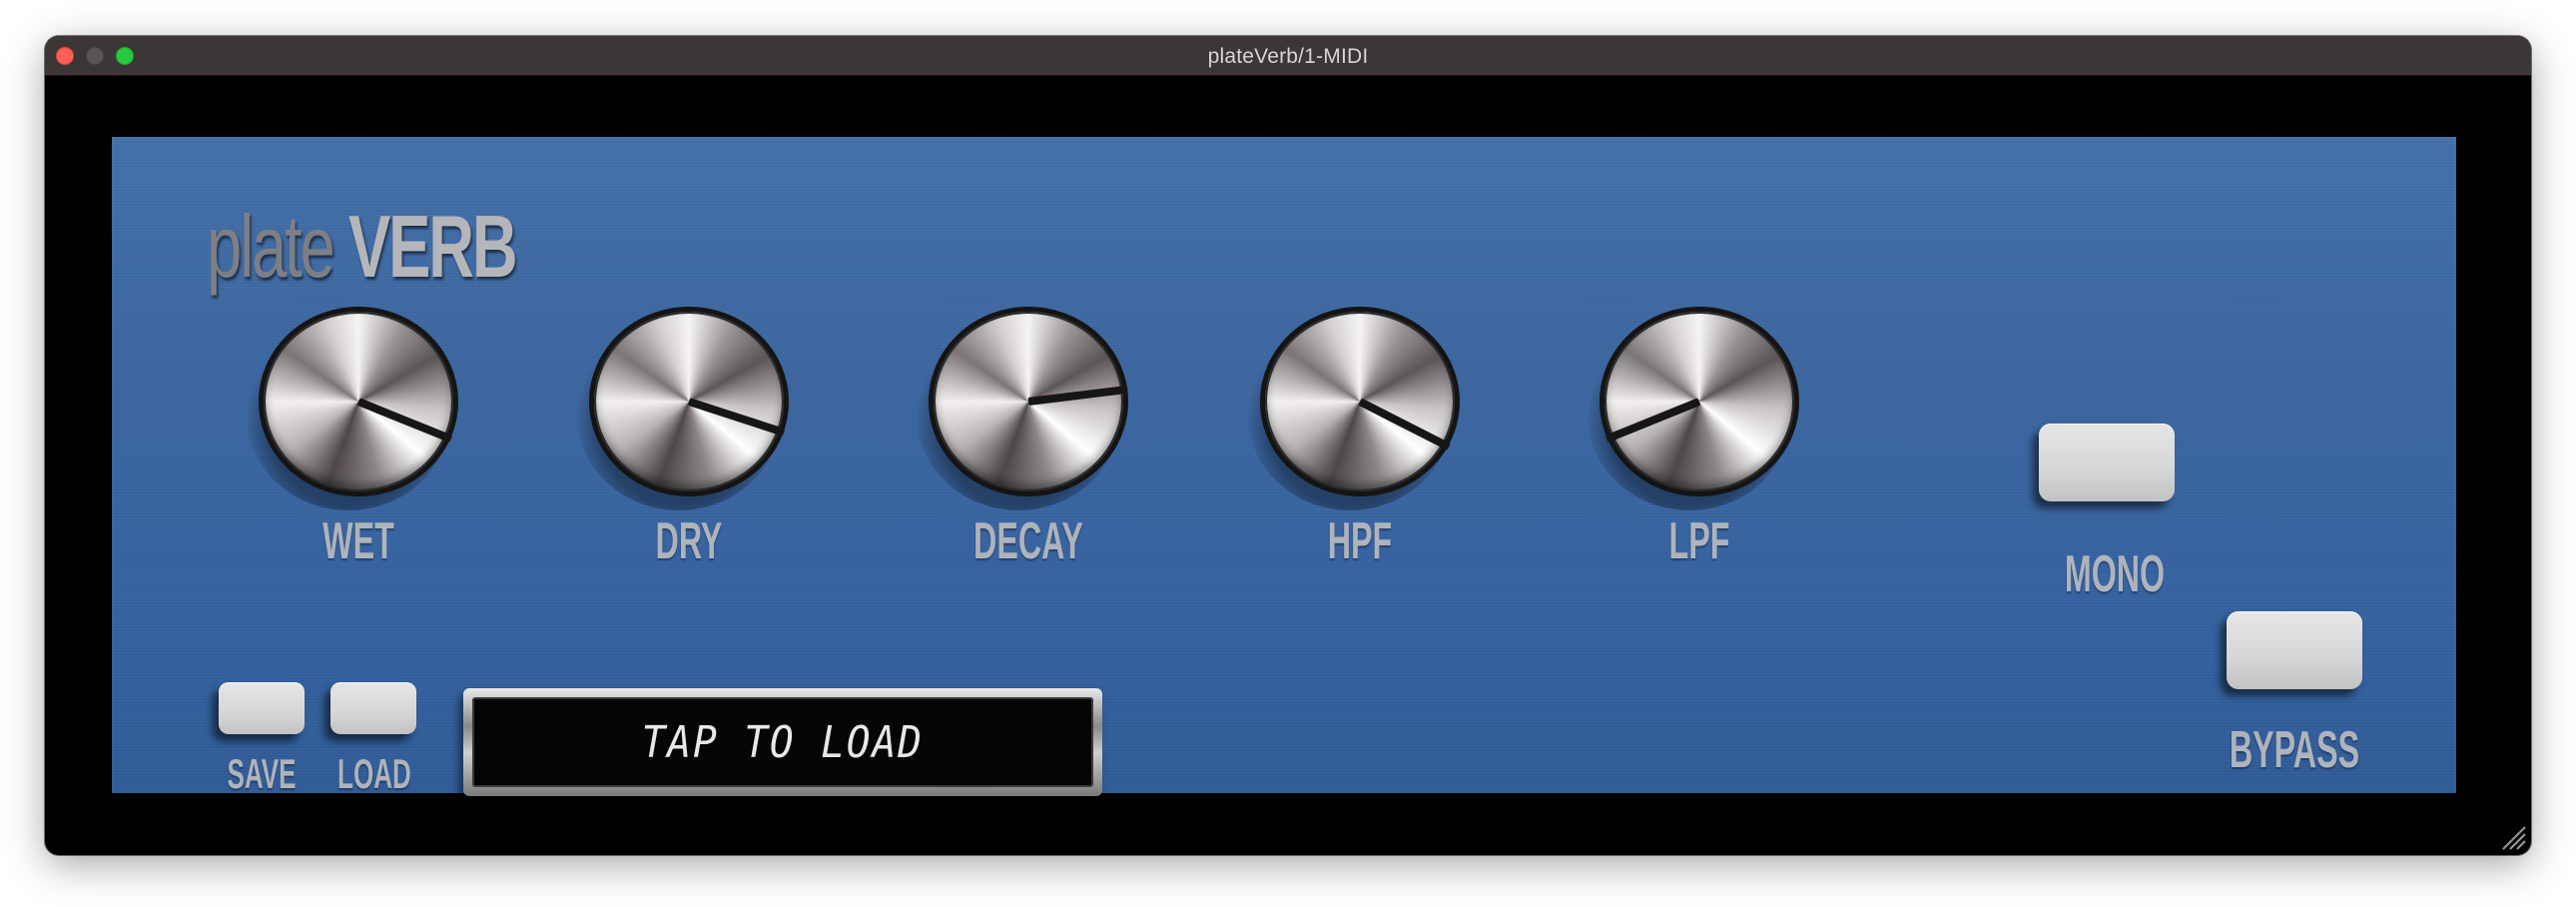  I want to click on preset-display-screen: TAP TO LOAD, so click(782, 742).